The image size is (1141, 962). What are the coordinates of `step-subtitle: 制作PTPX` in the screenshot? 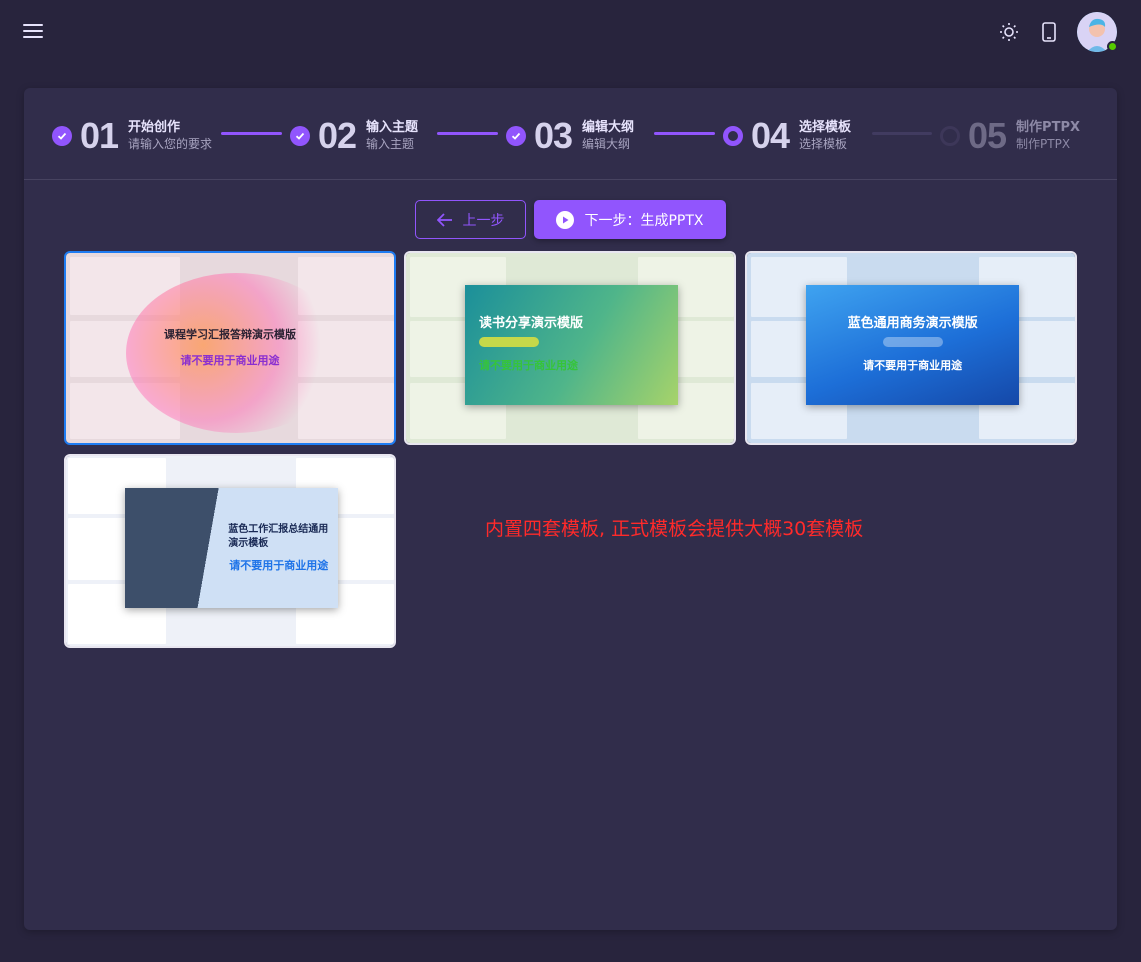 It's located at (1043, 144).